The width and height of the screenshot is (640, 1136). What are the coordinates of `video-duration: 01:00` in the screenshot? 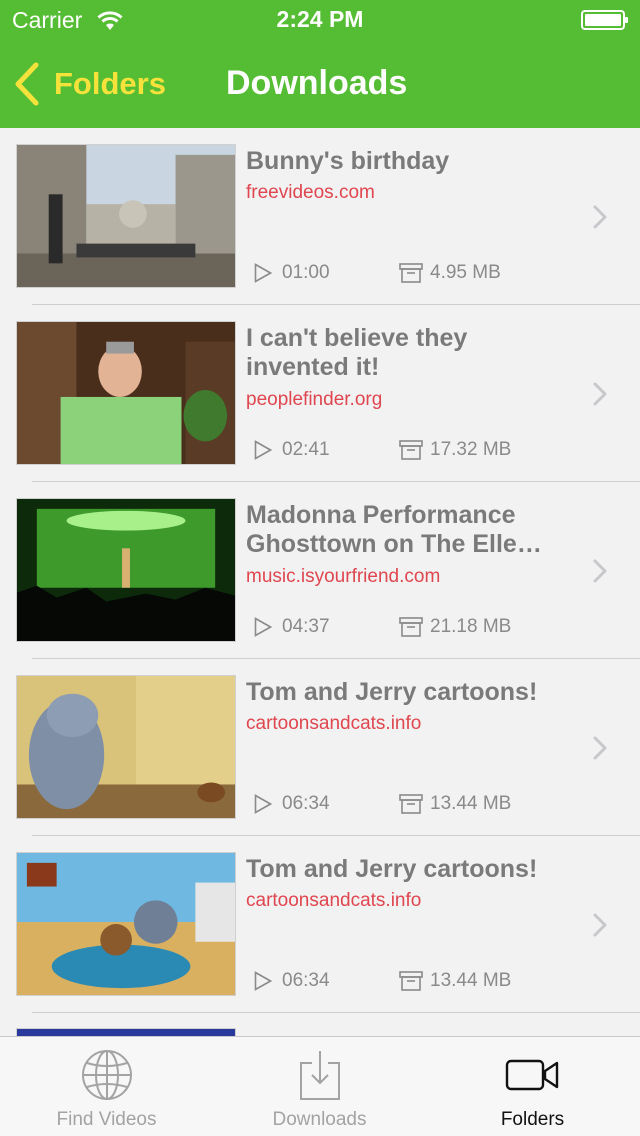 It's located at (292, 273).